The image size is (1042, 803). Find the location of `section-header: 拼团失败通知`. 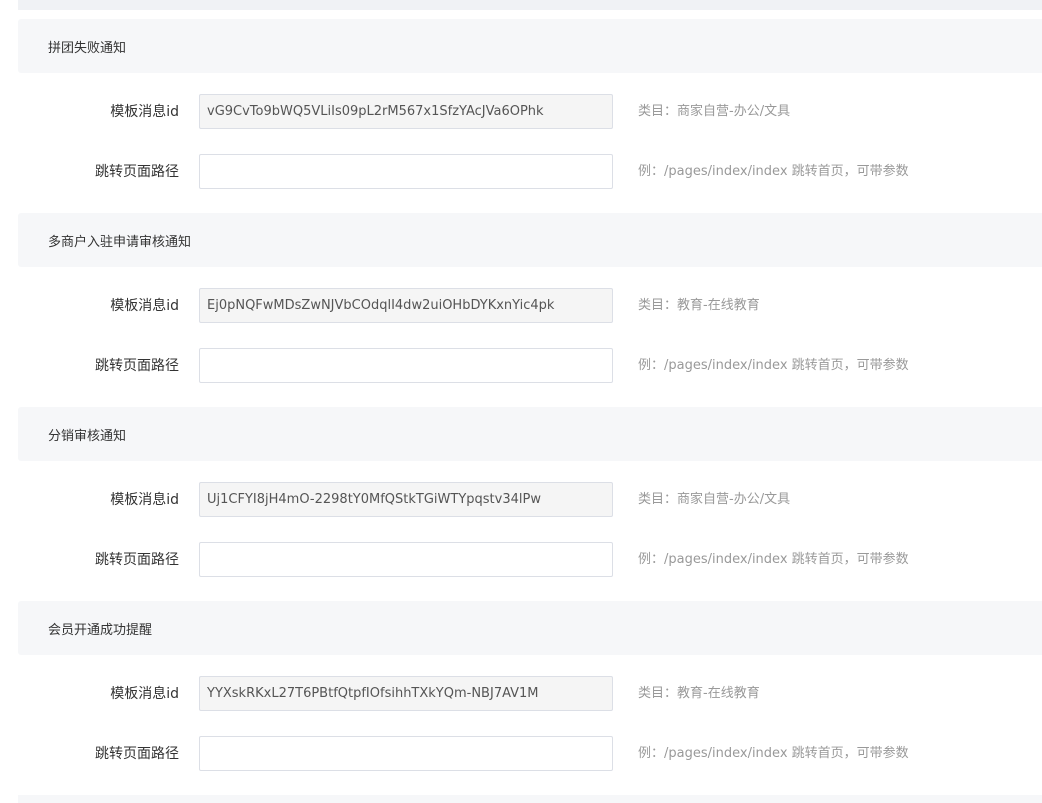

section-header: 拼团失败通知 is located at coordinates (530, 46).